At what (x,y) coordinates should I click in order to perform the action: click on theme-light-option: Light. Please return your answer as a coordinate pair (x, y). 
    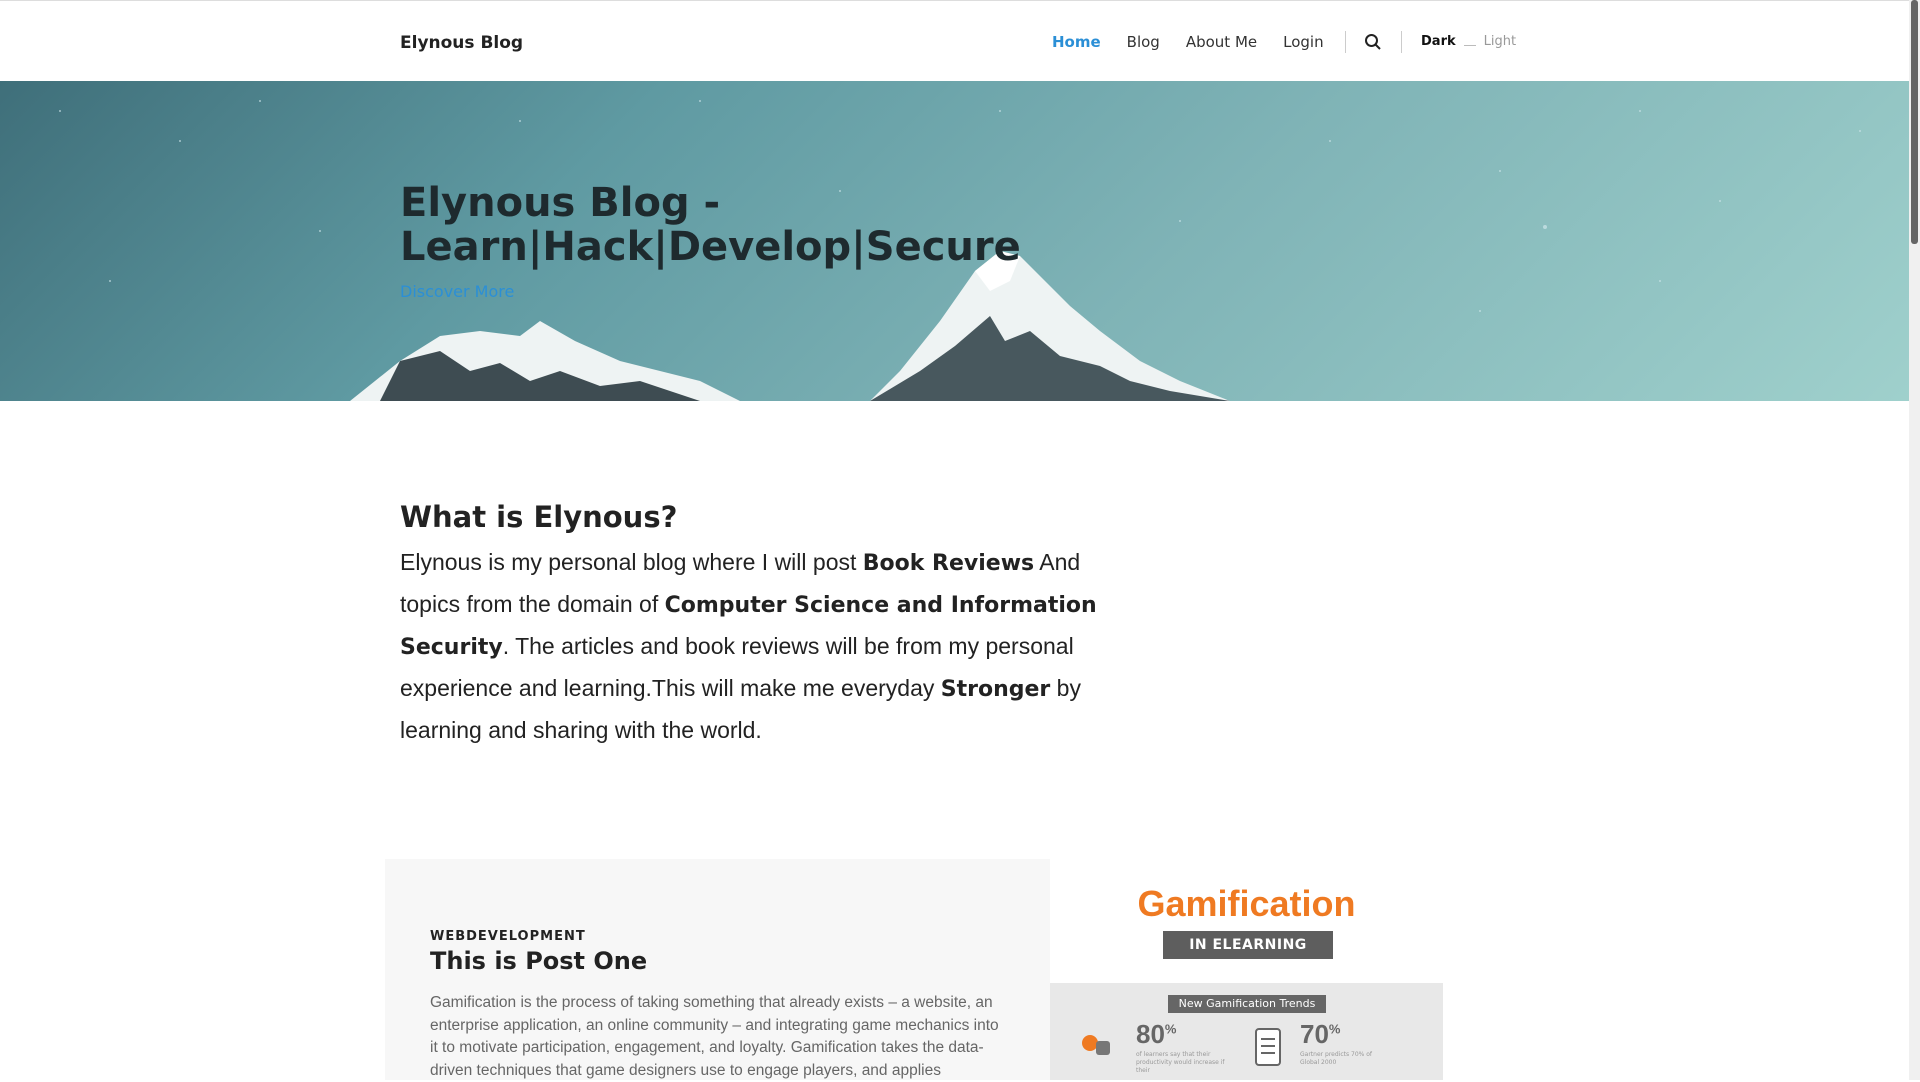
    Looking at the image, I should click on (1500, 41).